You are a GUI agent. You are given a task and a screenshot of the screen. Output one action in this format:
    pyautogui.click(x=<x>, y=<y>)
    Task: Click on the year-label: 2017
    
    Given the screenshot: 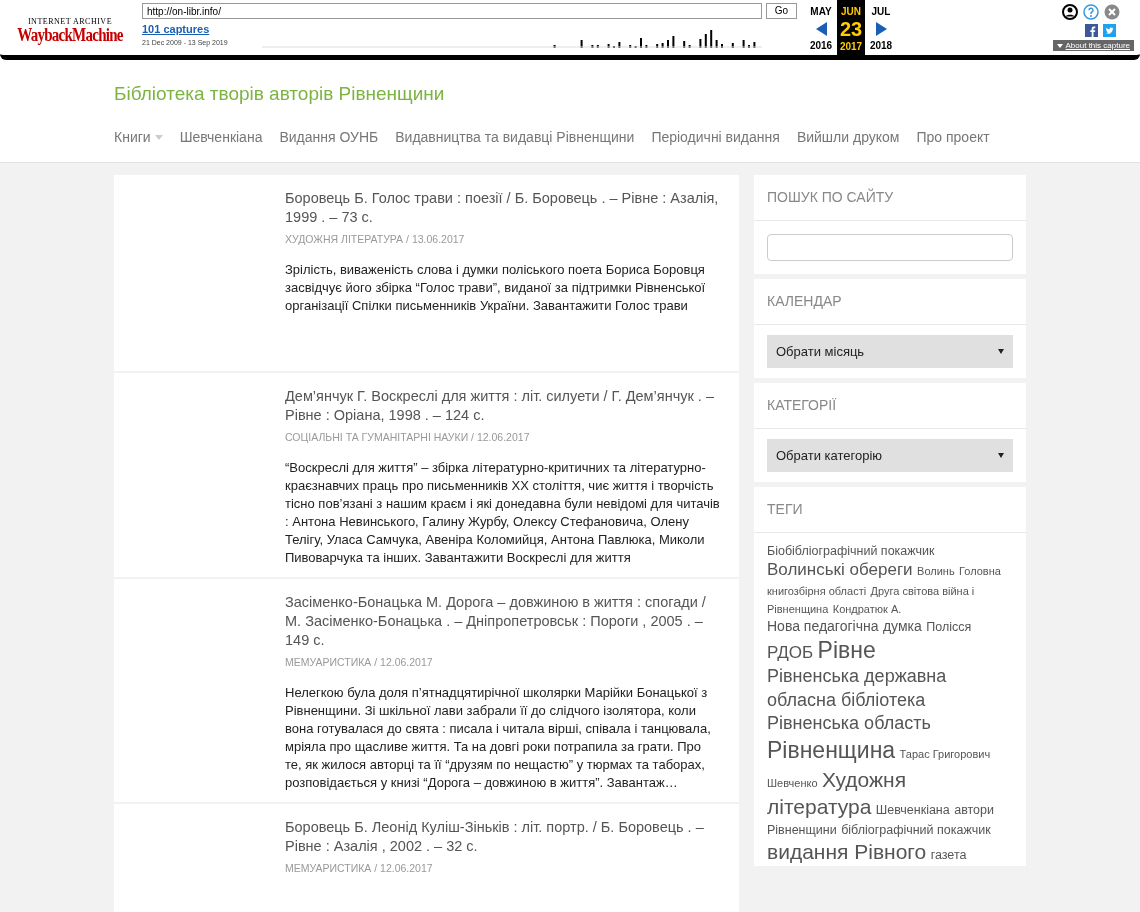 What is the action you would take?
    pyautogui.click(x=851, y=47)
    